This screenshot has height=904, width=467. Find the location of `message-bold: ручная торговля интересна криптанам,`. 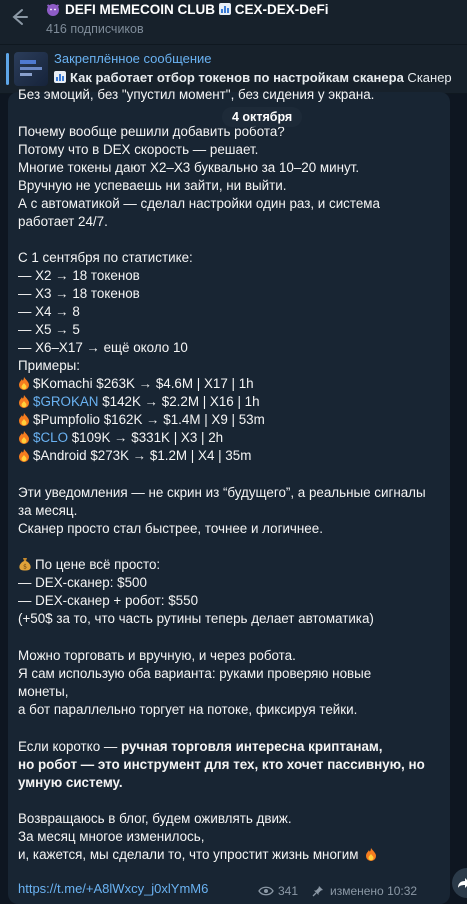

message-bold: ручная торговля интересна криптанам, is located at coordinates (251, 746).